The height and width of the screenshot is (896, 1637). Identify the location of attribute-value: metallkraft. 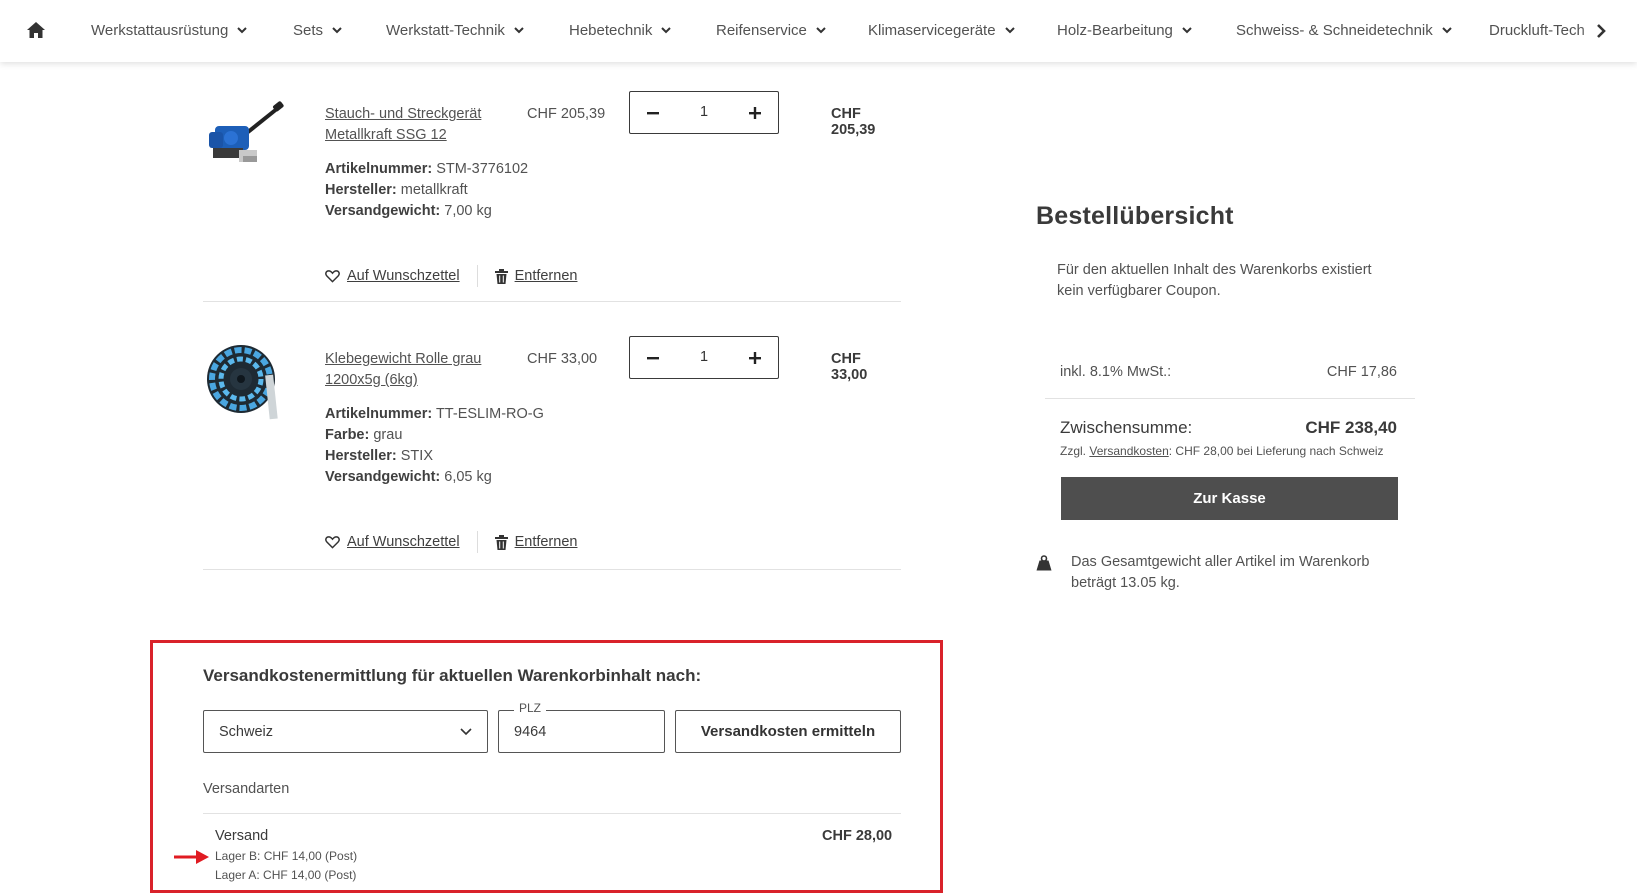
(434, 190).